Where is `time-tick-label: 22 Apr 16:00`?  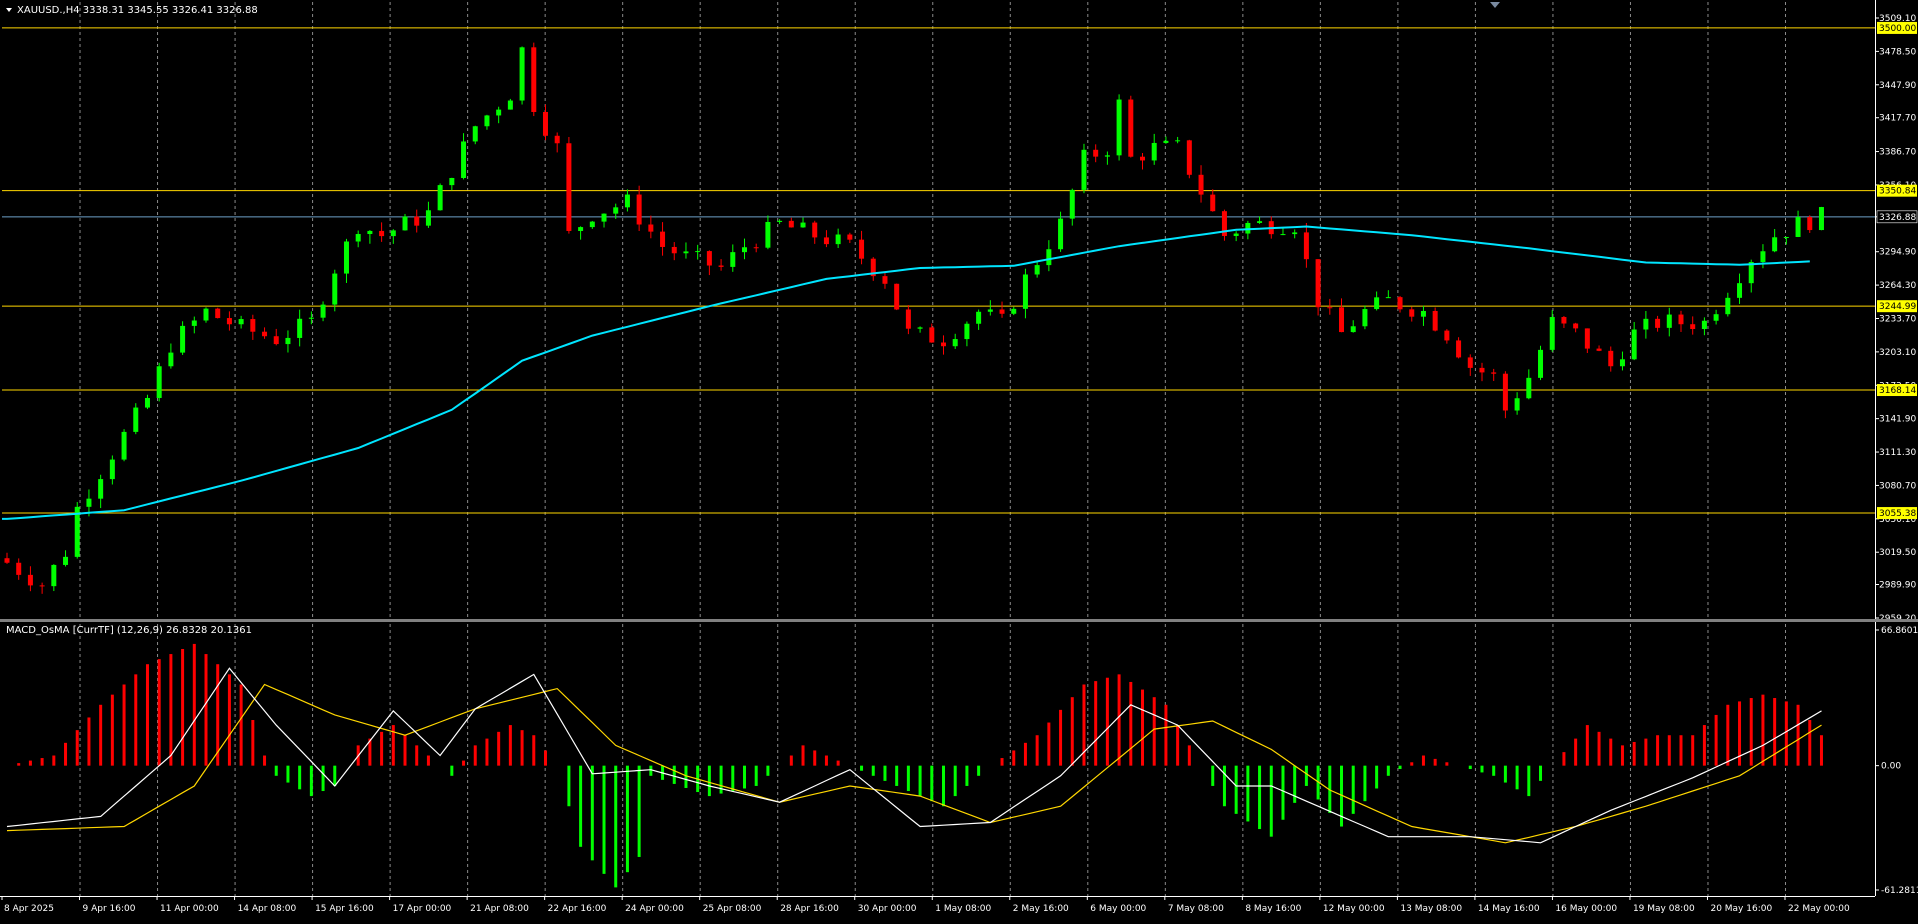 time-tick-label: 22 Apr 16:00 is located at coordinates (577, 909).